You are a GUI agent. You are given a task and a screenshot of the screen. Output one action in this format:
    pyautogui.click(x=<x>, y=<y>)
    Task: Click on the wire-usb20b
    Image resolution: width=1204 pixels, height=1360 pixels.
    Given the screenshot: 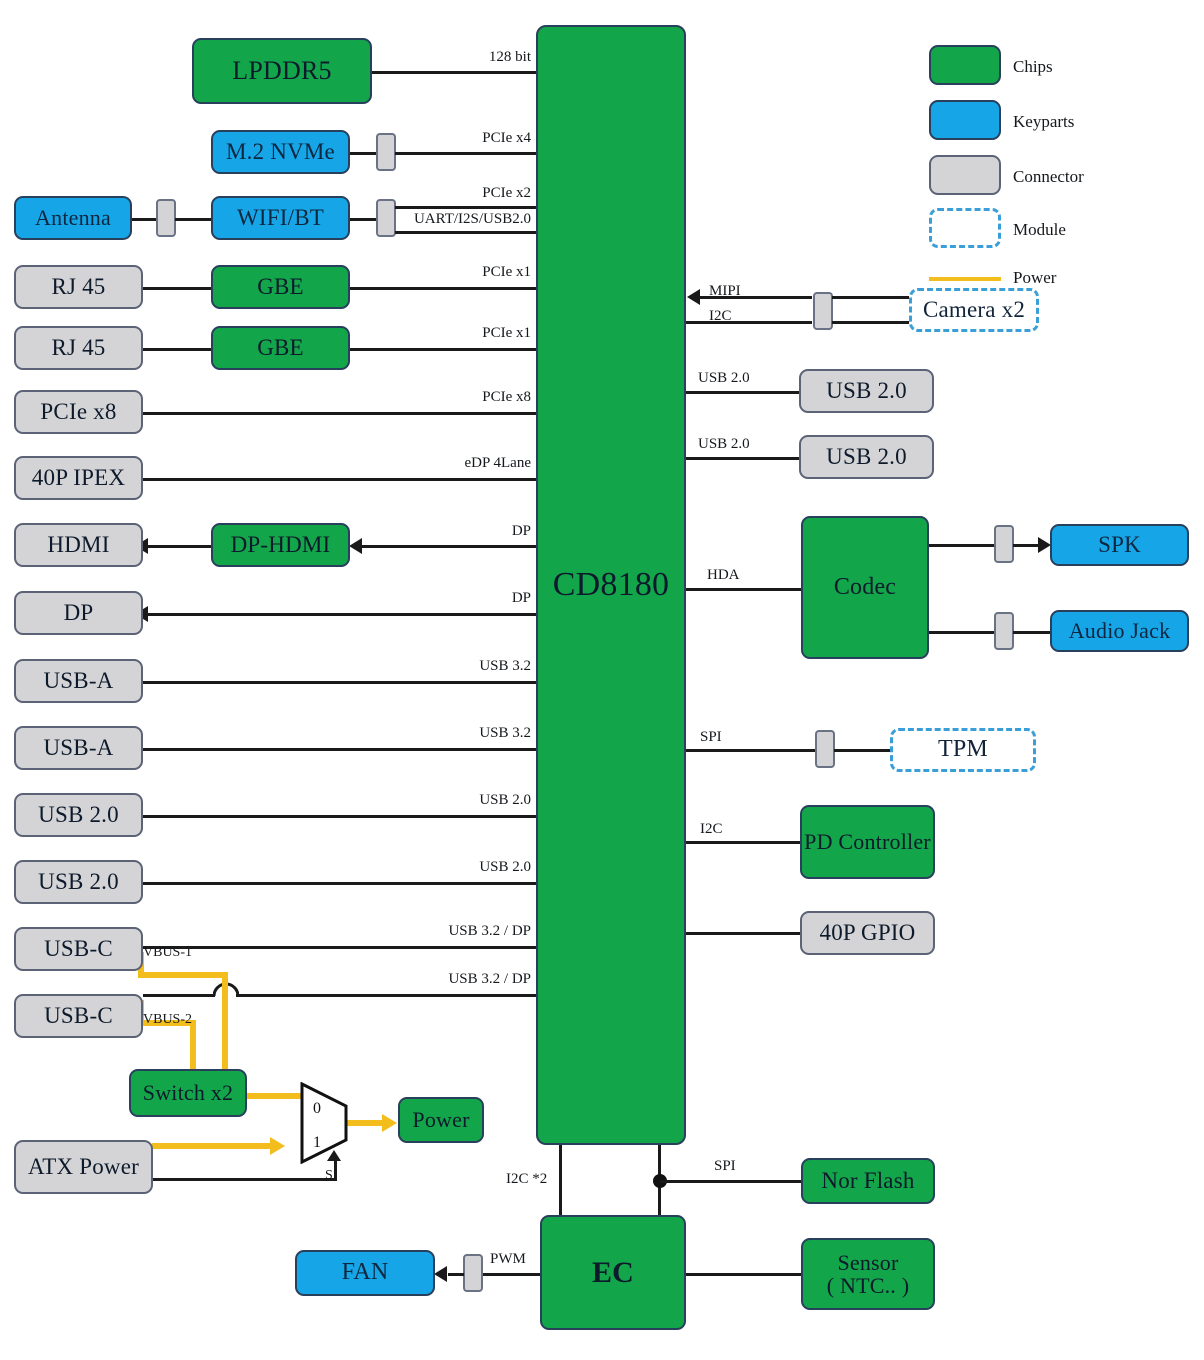 What is the action you would take?
    pyautogui.click(x=339, y=883)
    